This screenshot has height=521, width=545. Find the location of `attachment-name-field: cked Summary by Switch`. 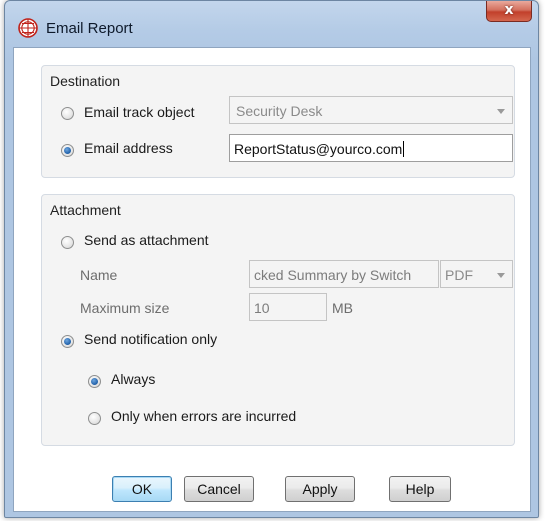

attachment-name-field: cked Summary by Switch is located at coordinates (344, 274).